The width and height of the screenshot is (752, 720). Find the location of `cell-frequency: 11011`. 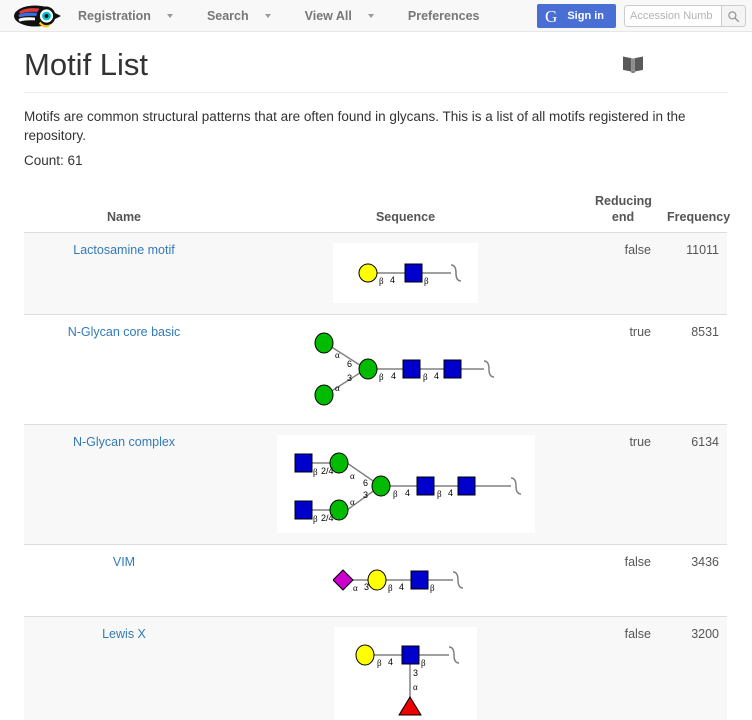

cell-frequency: 11011 is located at coordinates (693, 273).